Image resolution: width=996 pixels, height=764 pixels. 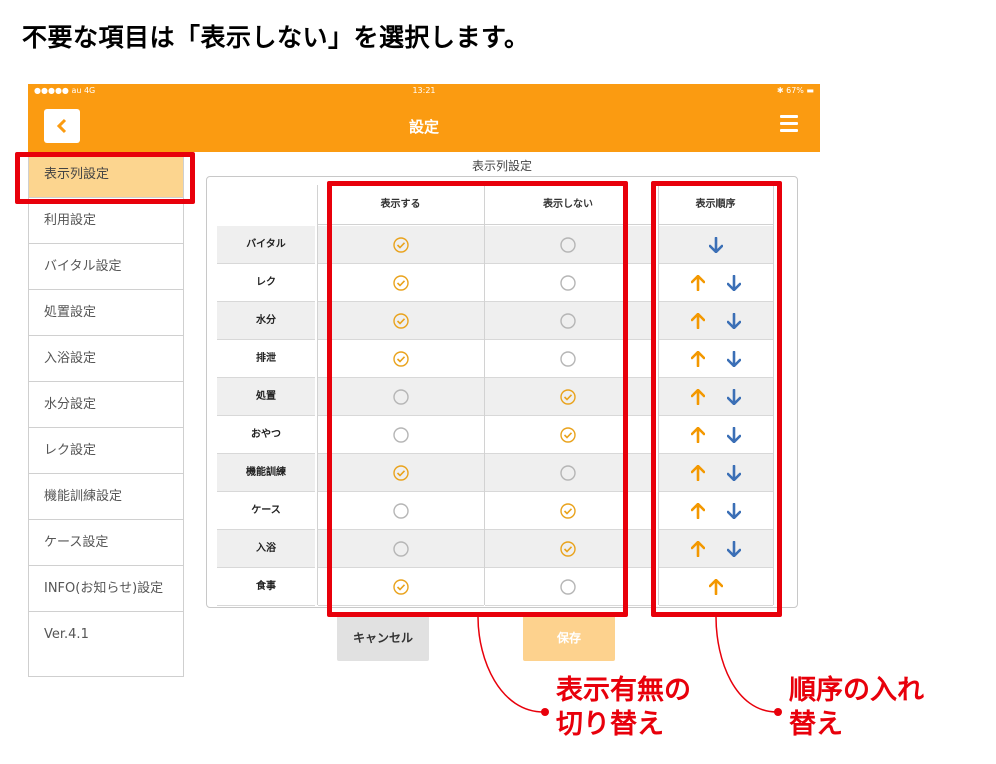 I want to click on callout-toggle-line2: 切り替え, so click(x=610, y=724).